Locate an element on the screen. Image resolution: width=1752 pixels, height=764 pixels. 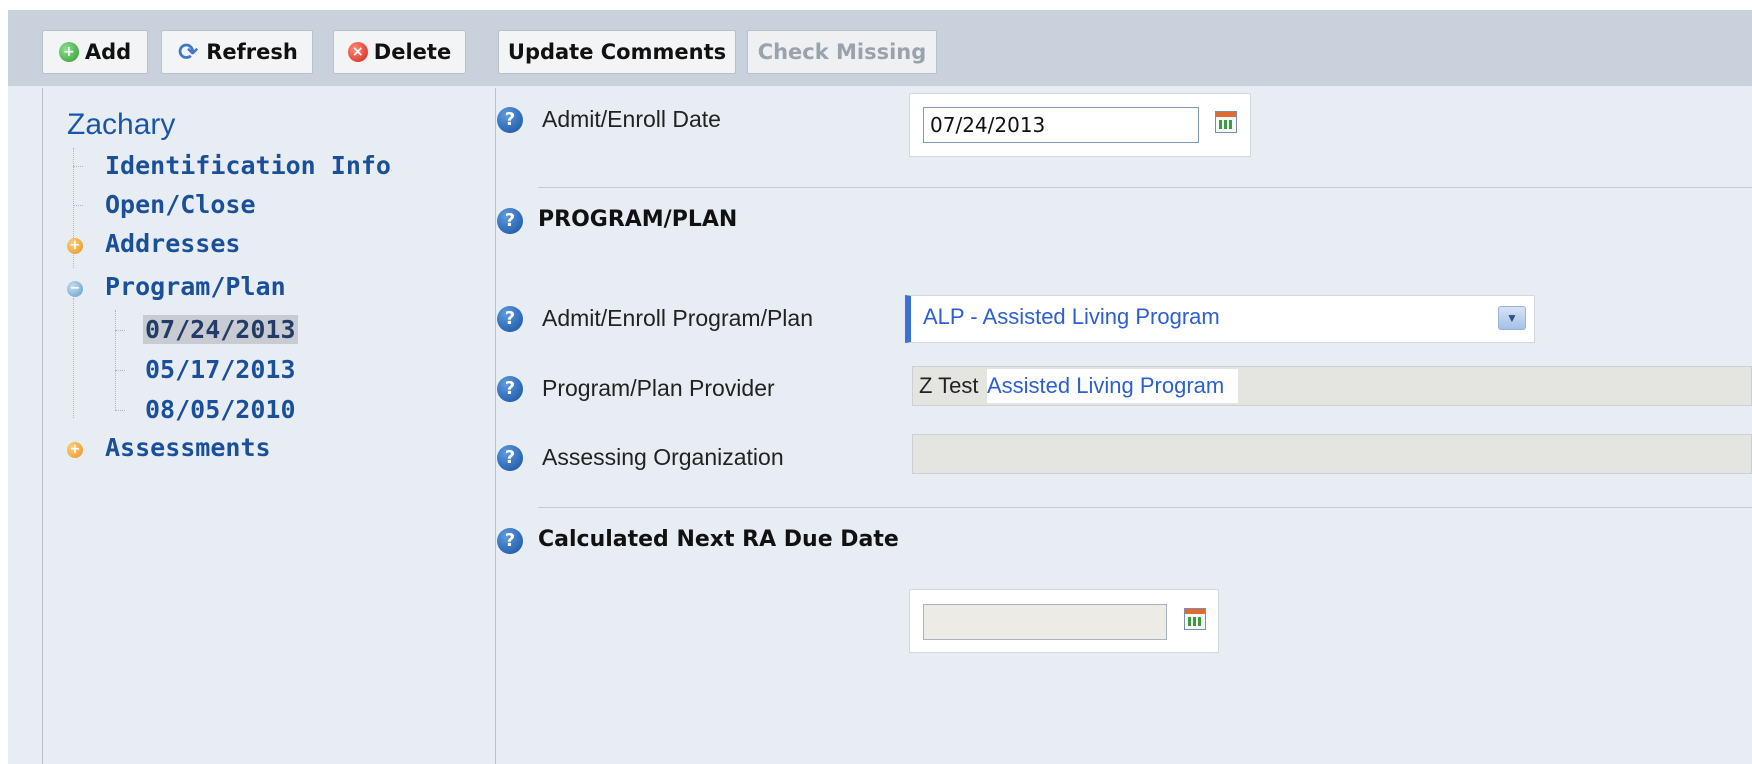
tree-item-date-selected: 07/24/2013 is located at coordinates (220, 329).